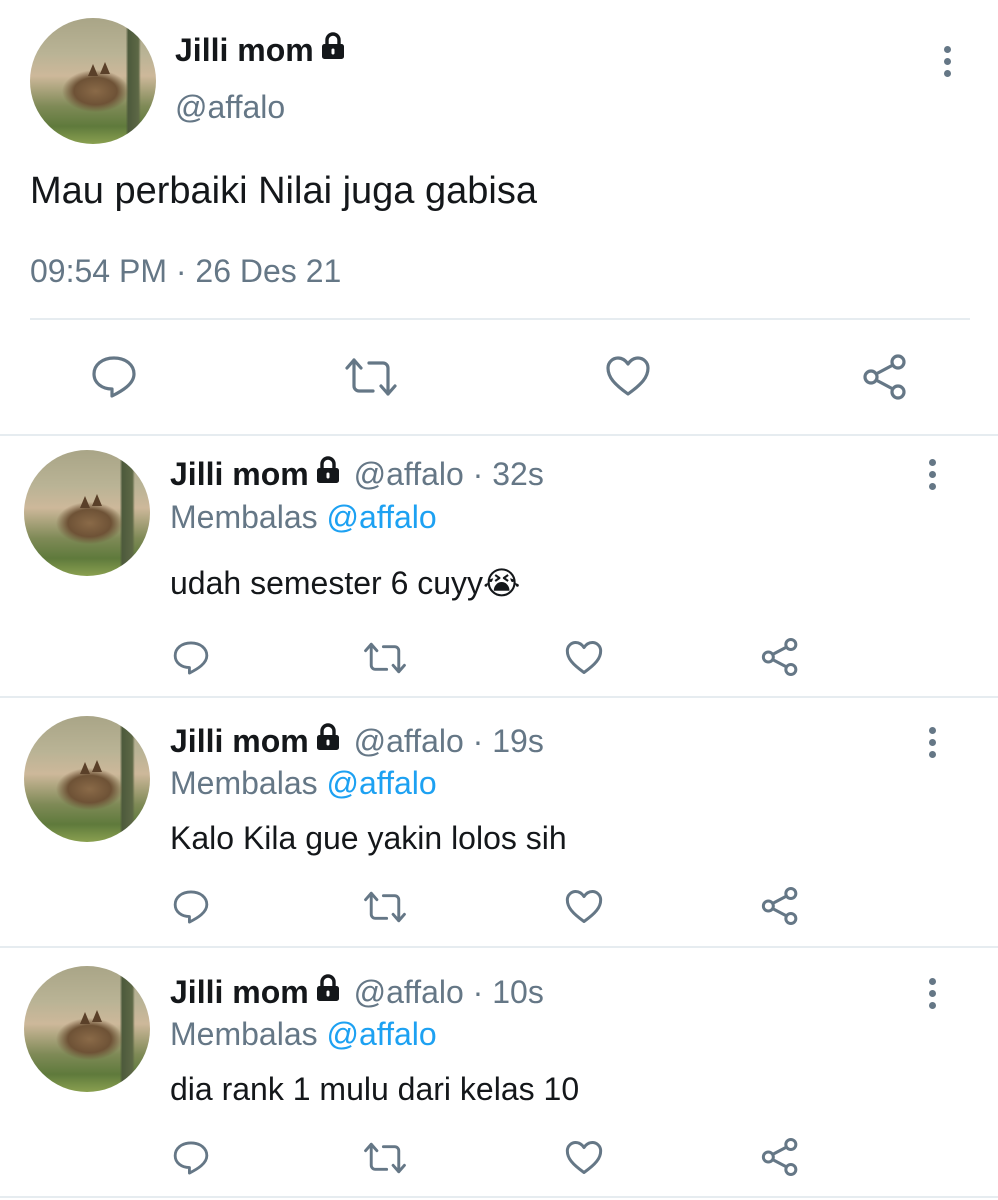  I want to click on display-name: Jilli mom @affalo · 10s, so click(357, 993).